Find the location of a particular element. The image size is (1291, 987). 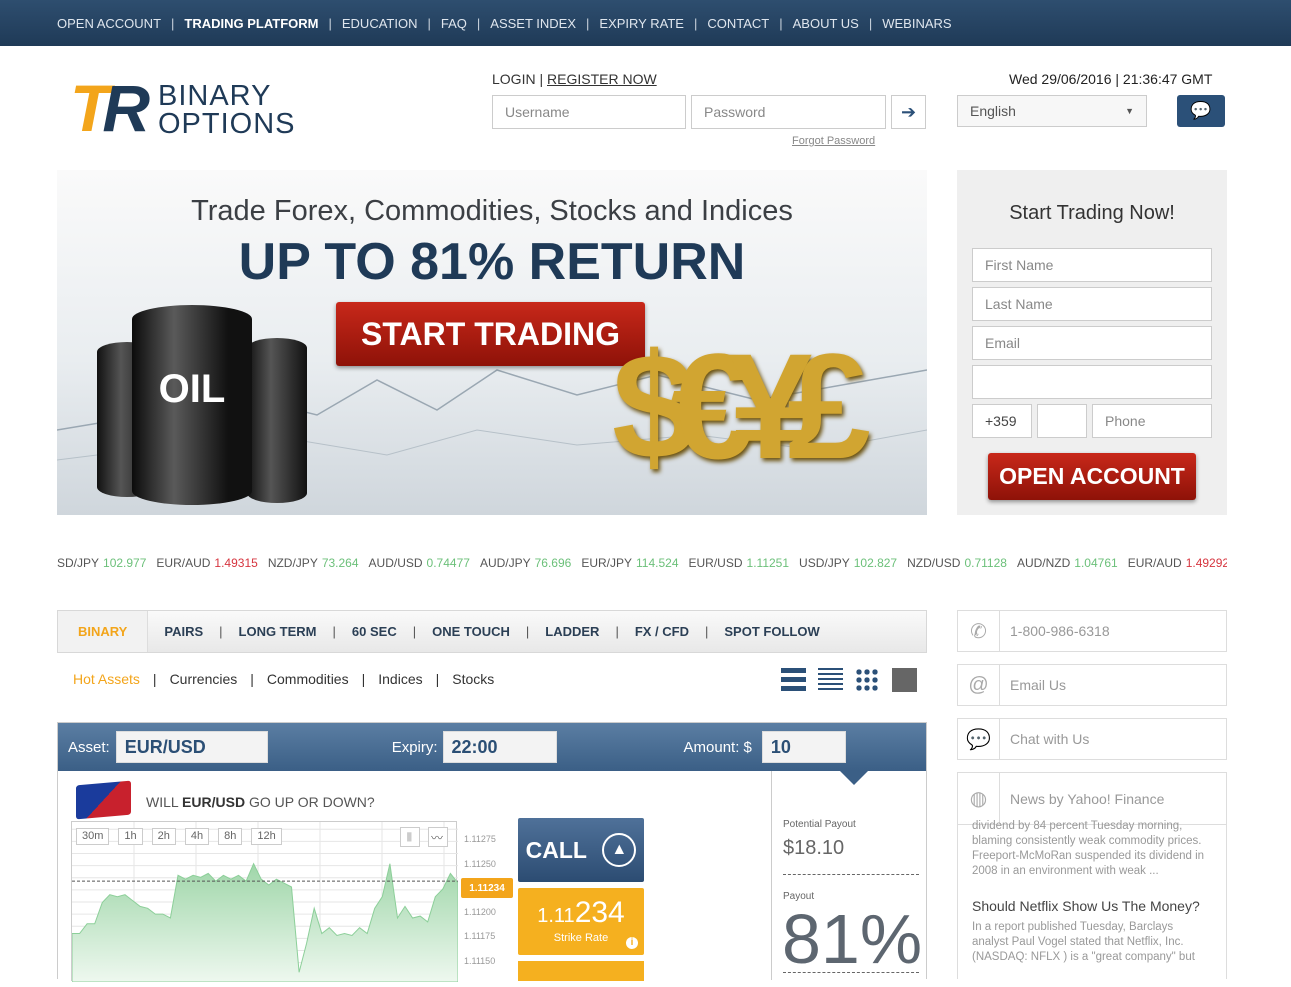

login-button: ➔ is located at coordinates (908, 112).